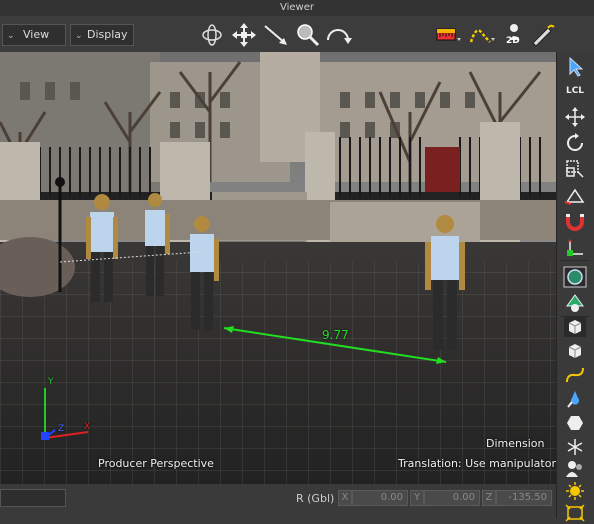 This screenshot has height=524, width=594. What do you see at coordinates (575, 117) in the screenshot?
I see `move-icon` at bounding box center [575, 117].